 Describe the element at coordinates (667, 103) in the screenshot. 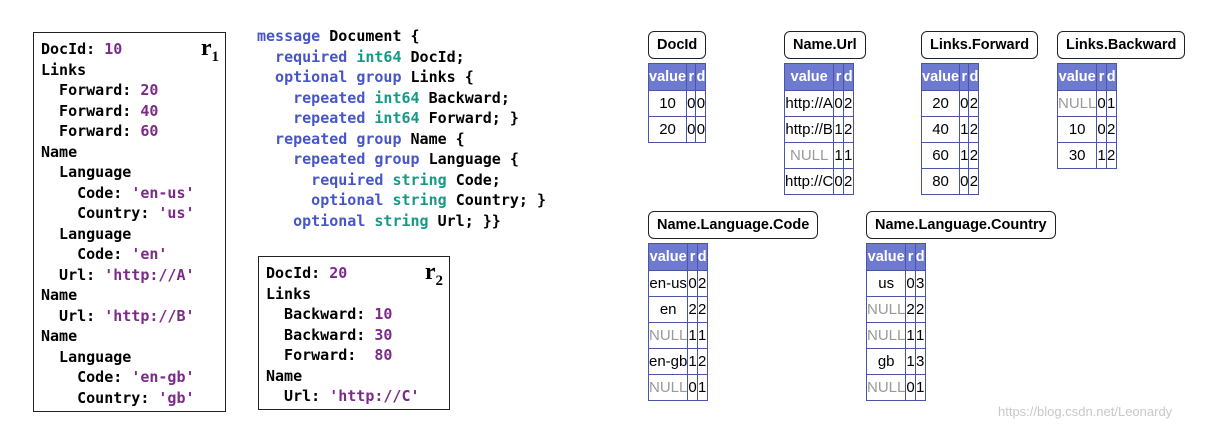

I see `value-cell: 10` at that location.